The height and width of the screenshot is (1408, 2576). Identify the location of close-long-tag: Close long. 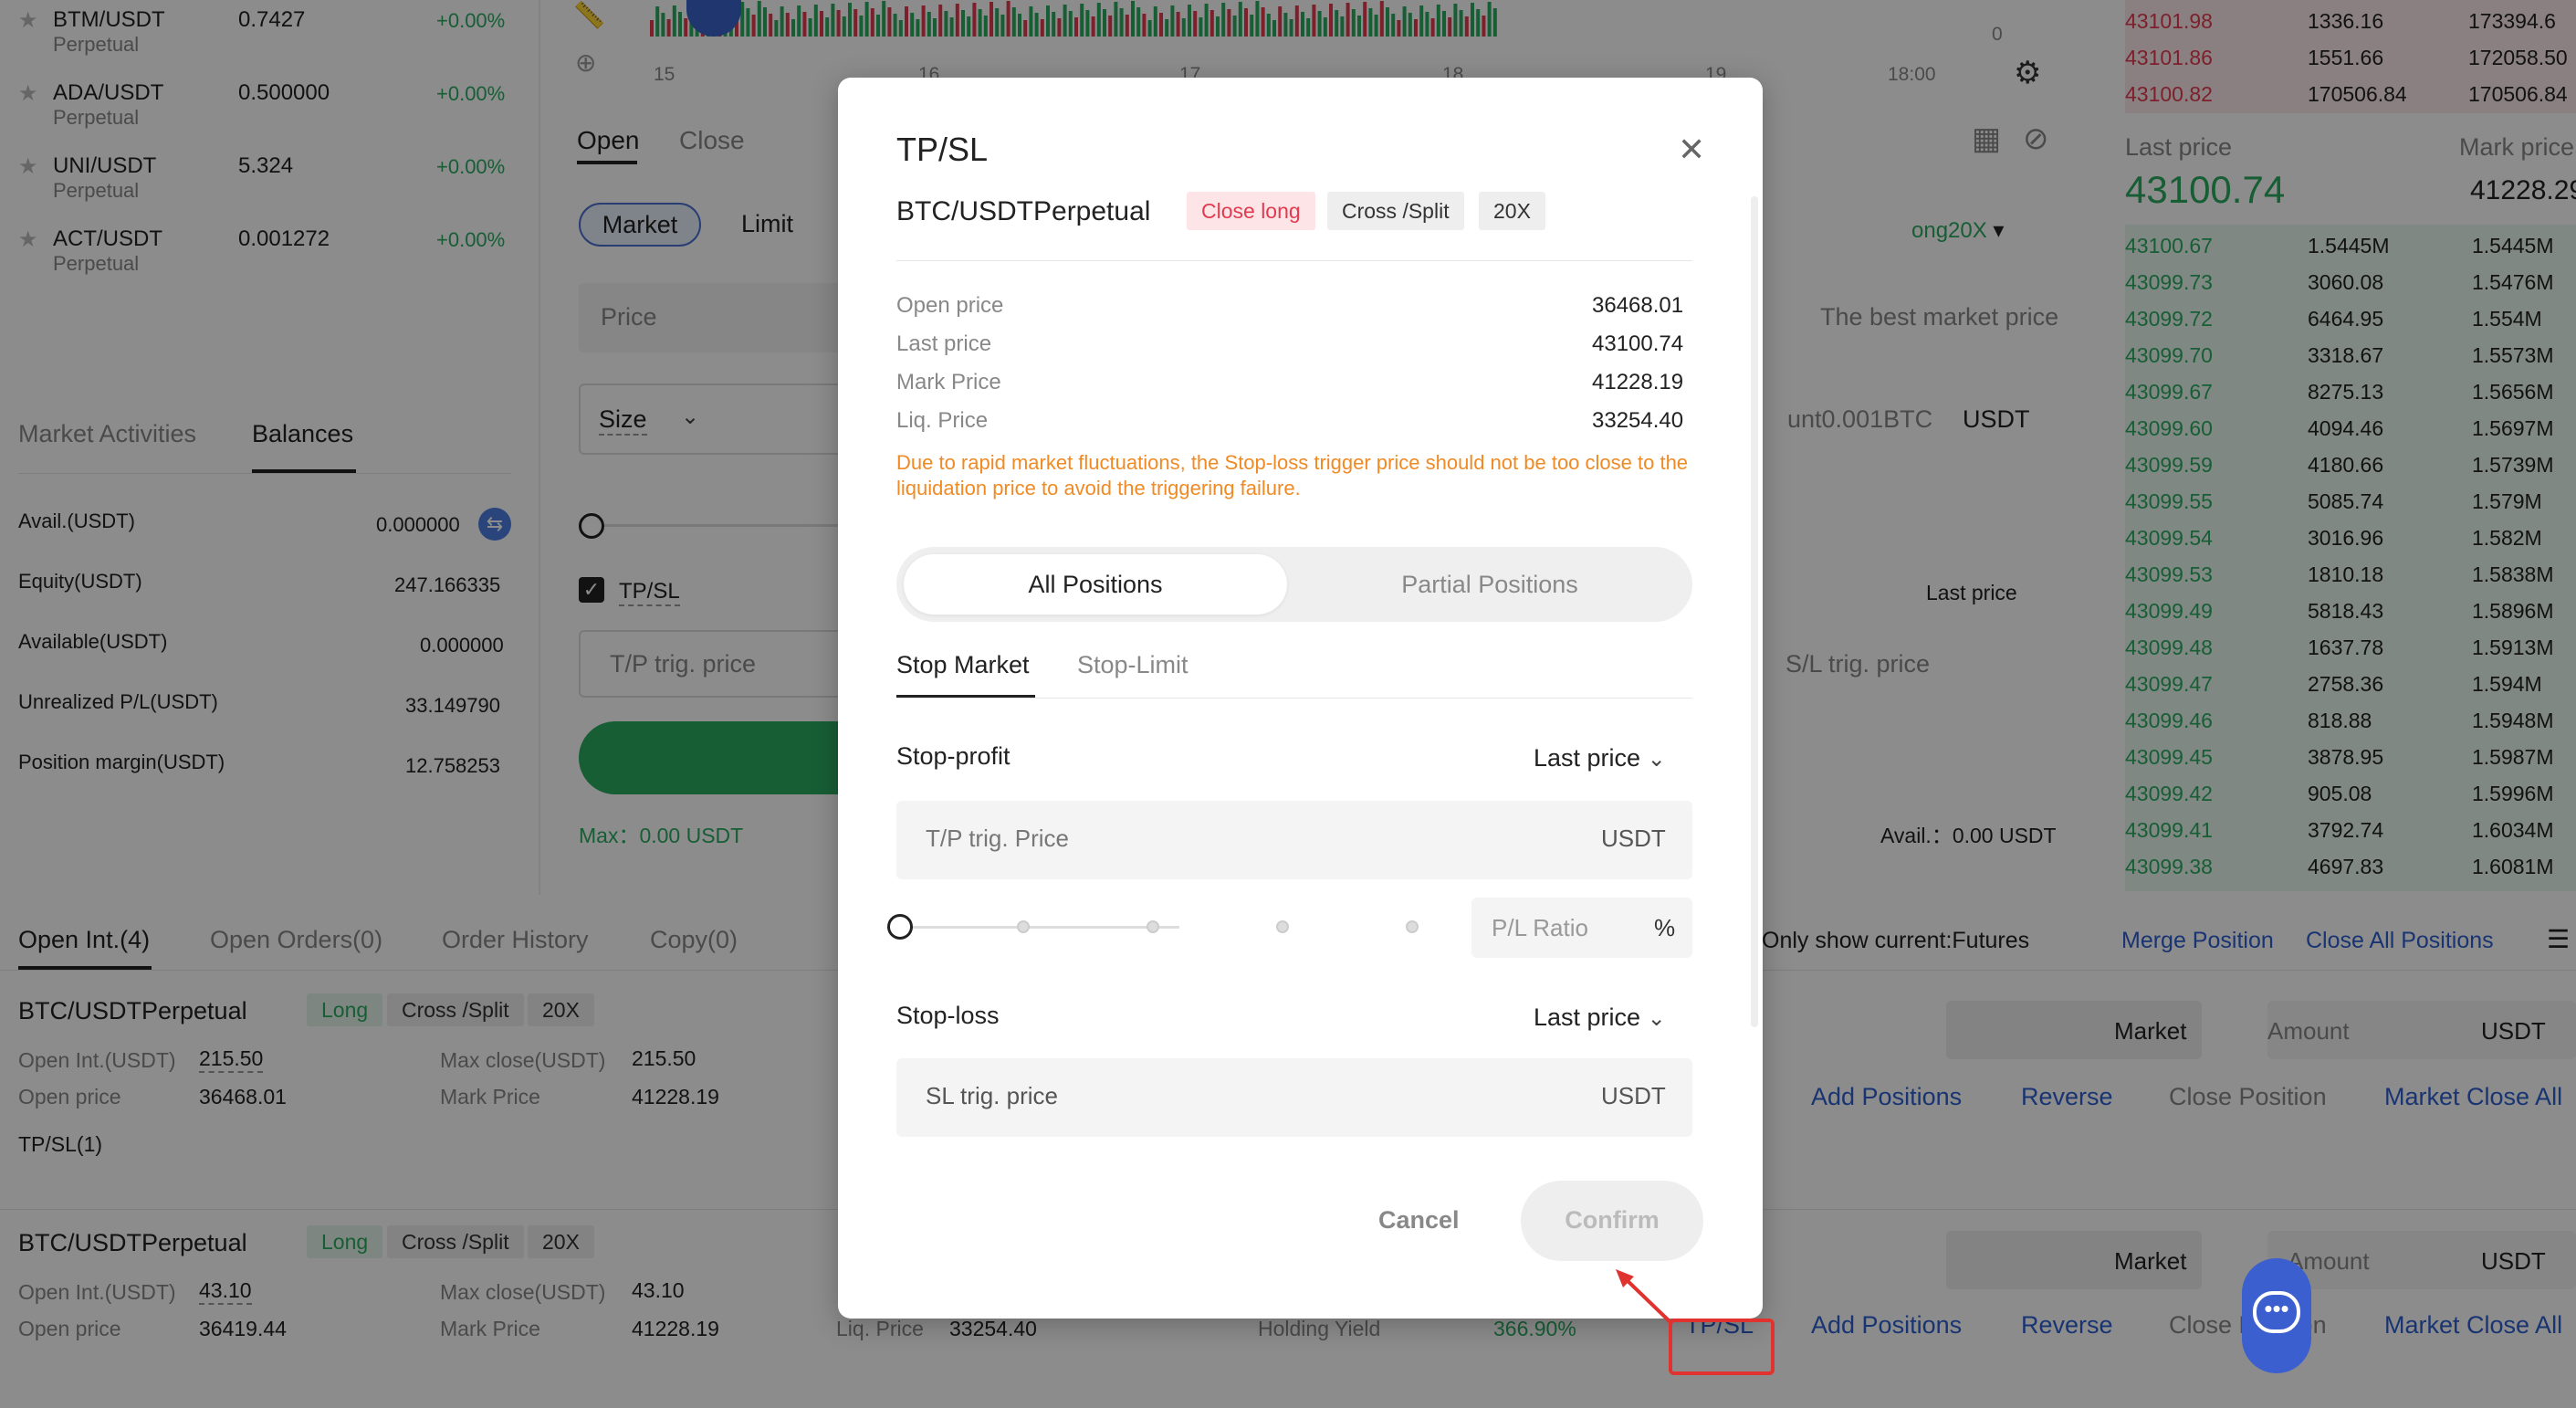
(1251, 211).